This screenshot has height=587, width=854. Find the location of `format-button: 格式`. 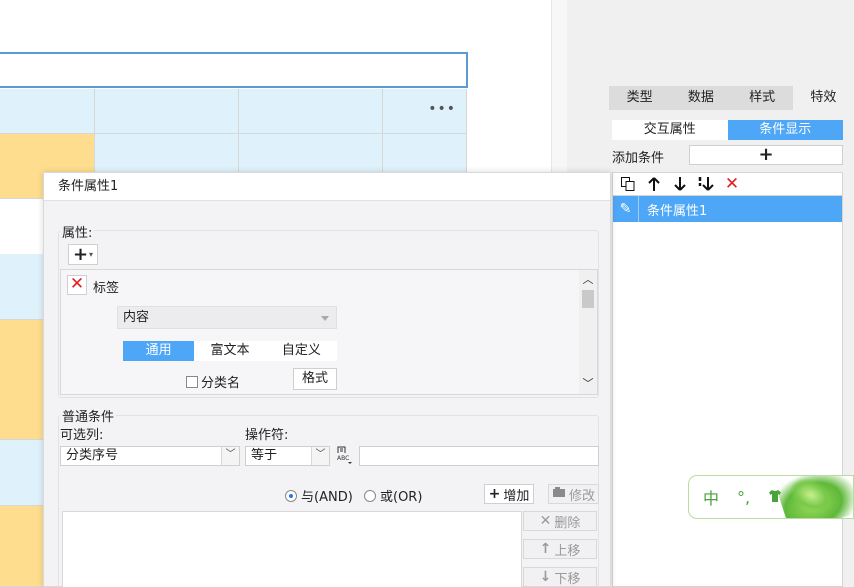

format-button: 格式 is located at coordinates (315, 379).